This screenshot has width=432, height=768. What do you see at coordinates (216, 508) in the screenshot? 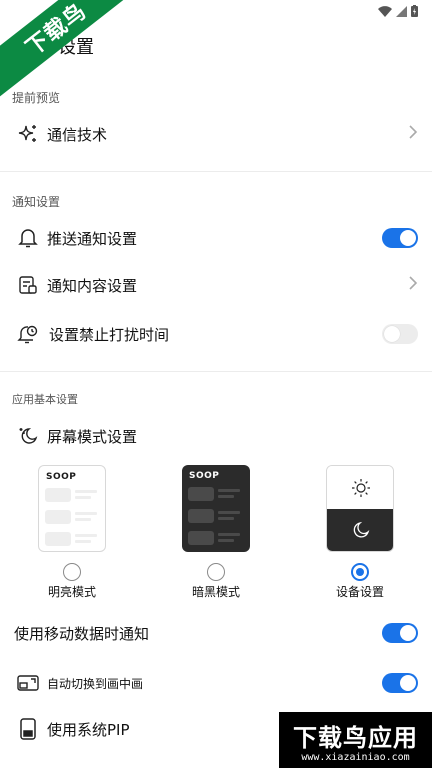
I see `dark-mode-preview: SOOP` at bounding box center [216, 508].